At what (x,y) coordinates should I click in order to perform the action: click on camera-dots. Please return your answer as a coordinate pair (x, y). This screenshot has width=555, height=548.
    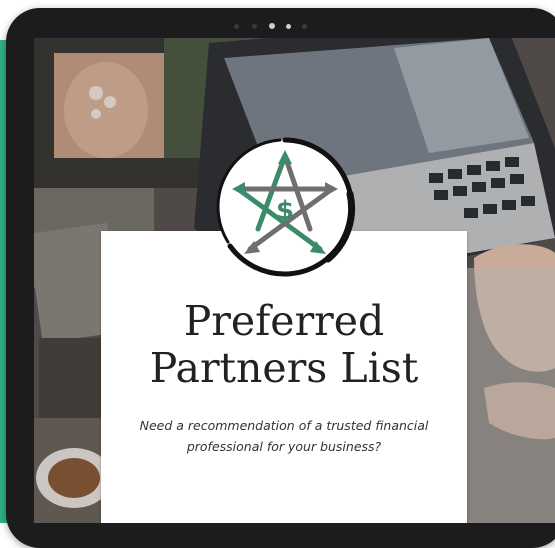
    Looking at the image, I should click on (274, 27).